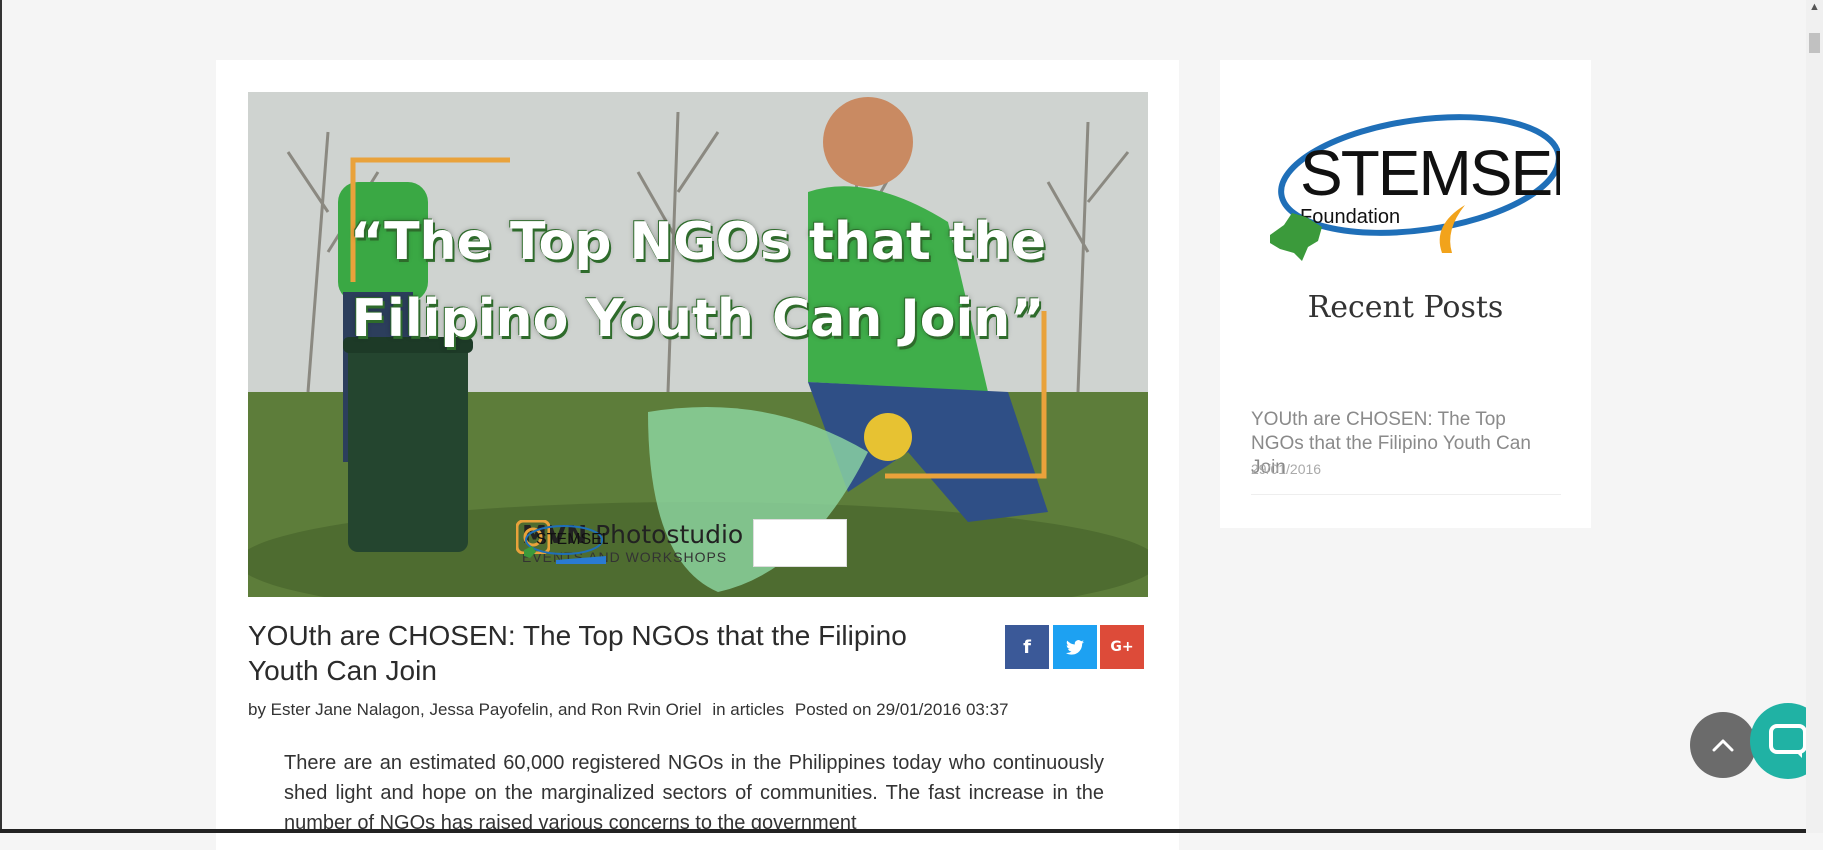  Describe the element at coordinates (1405, 307) in the screenshot. I see `recent-posts-heading: Recent Posts` at that location.